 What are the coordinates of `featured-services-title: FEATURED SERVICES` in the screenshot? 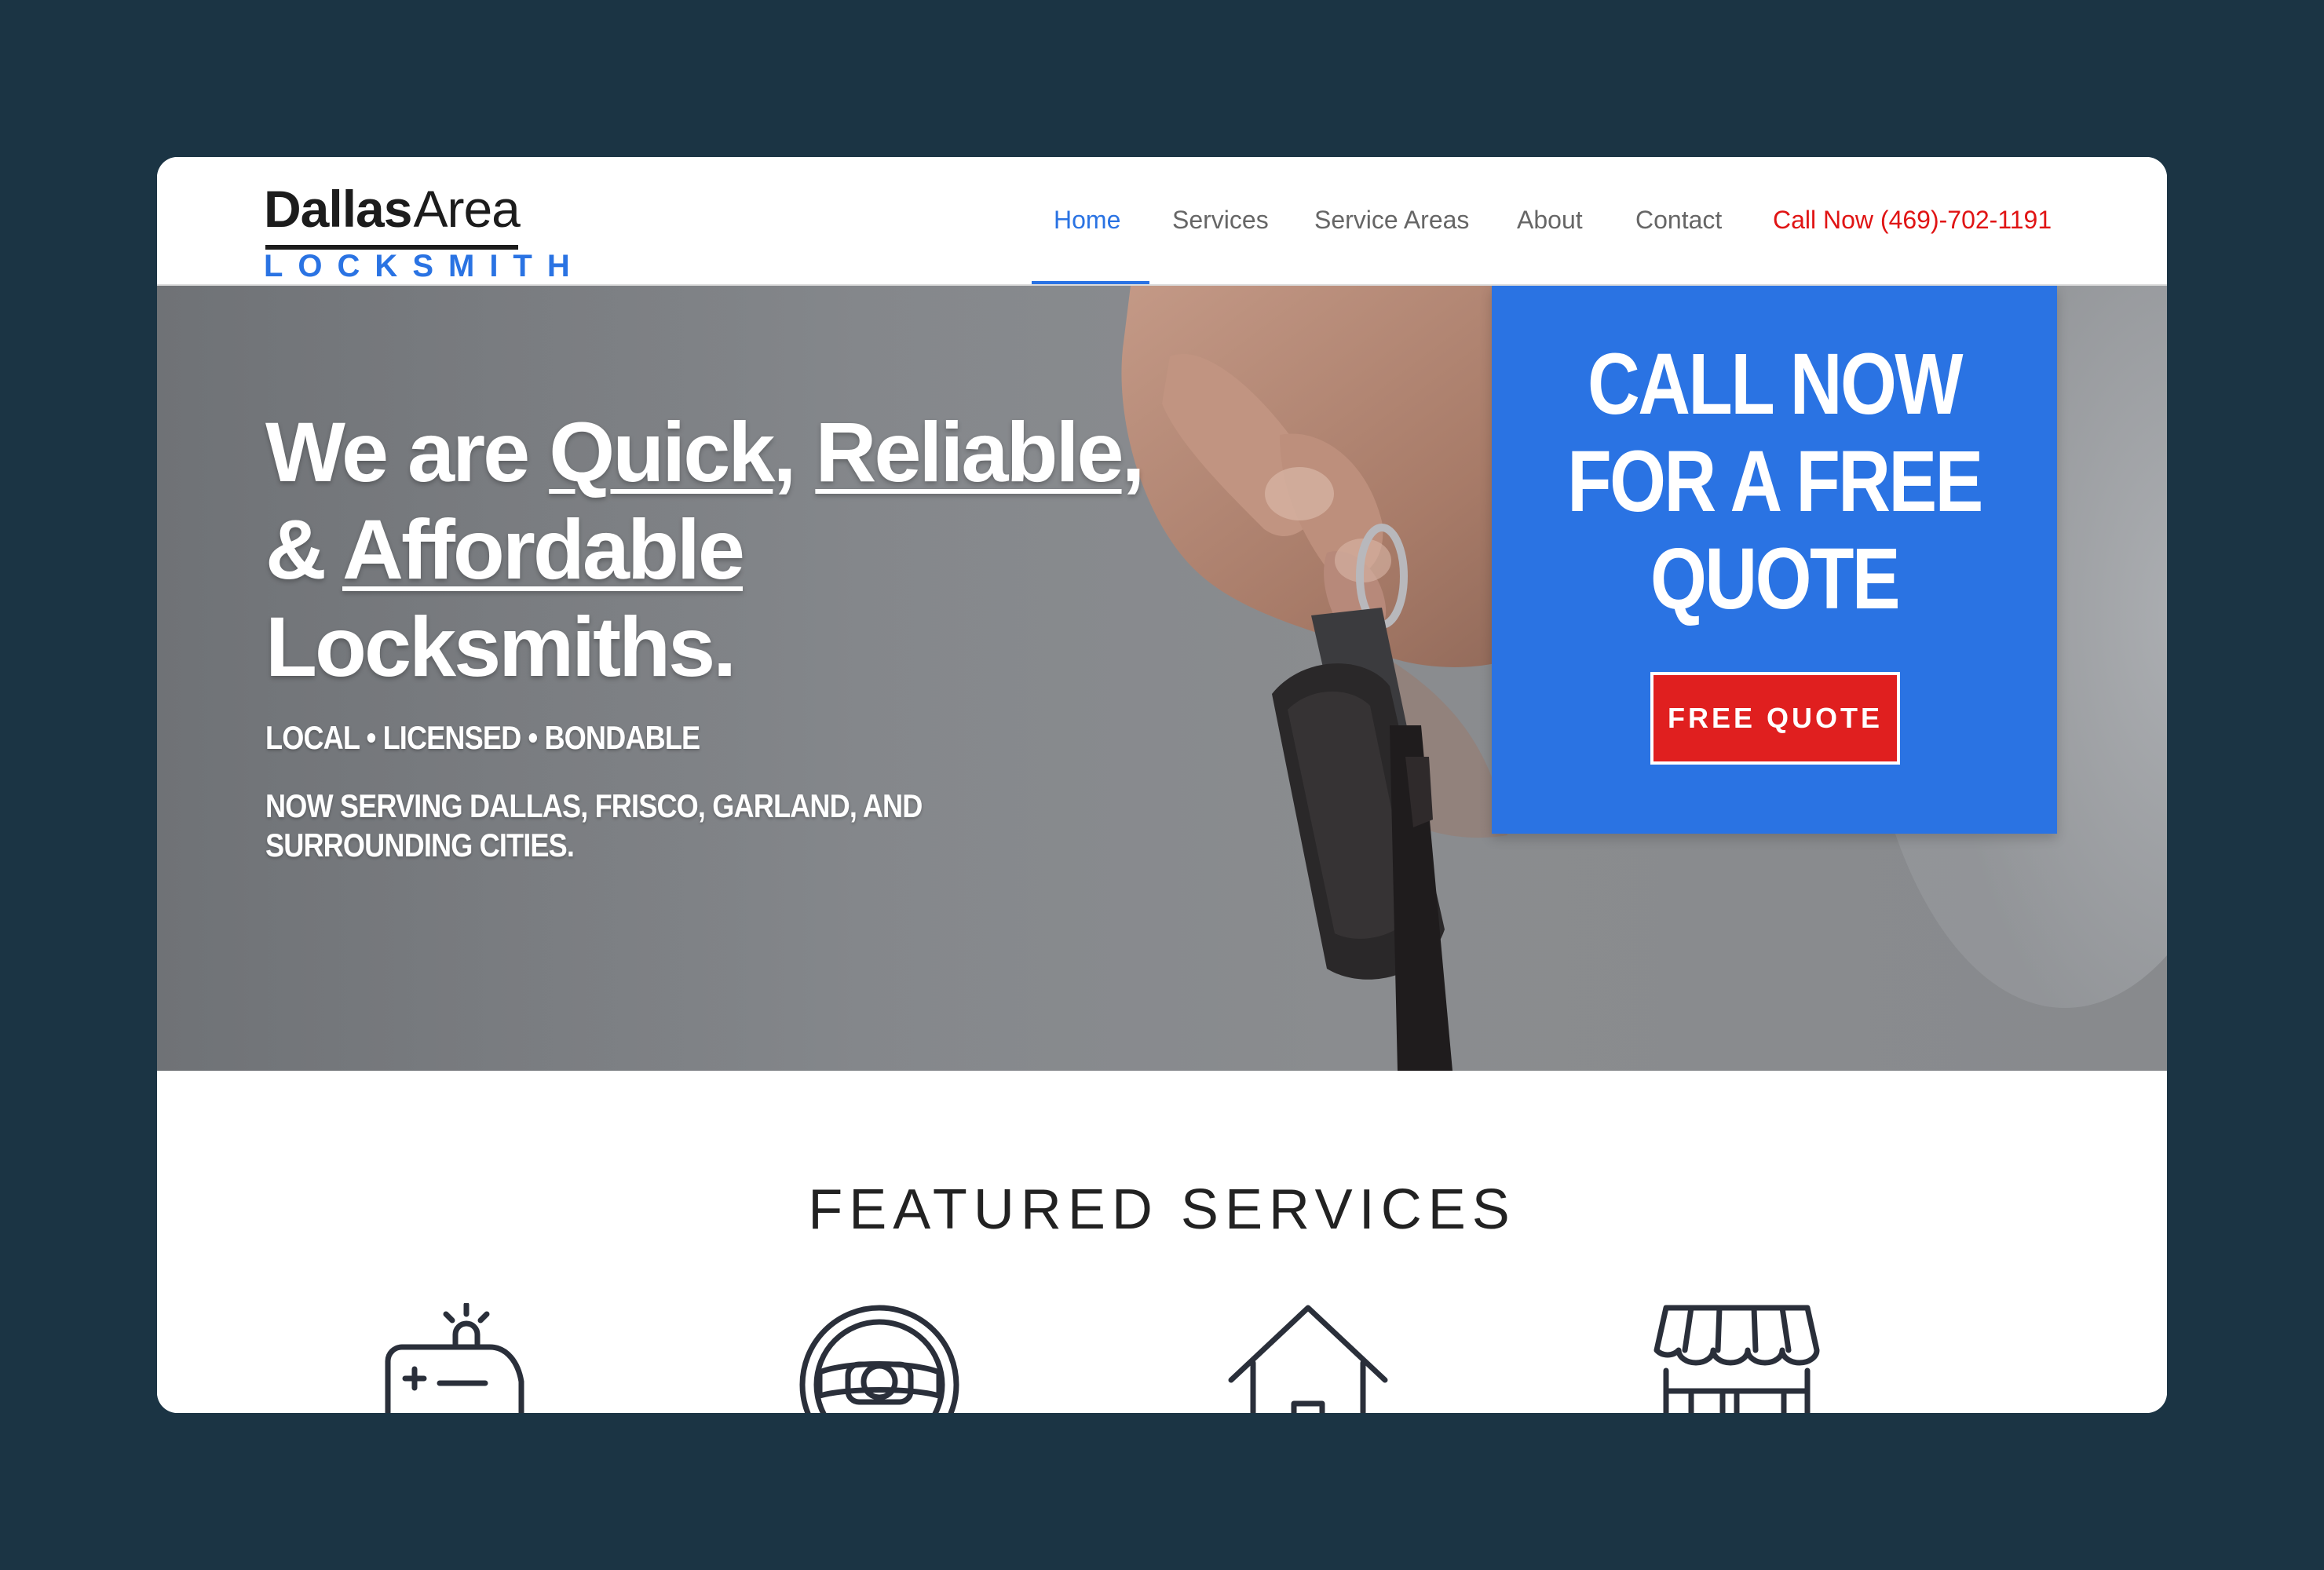 It's located at (1162, 1209).